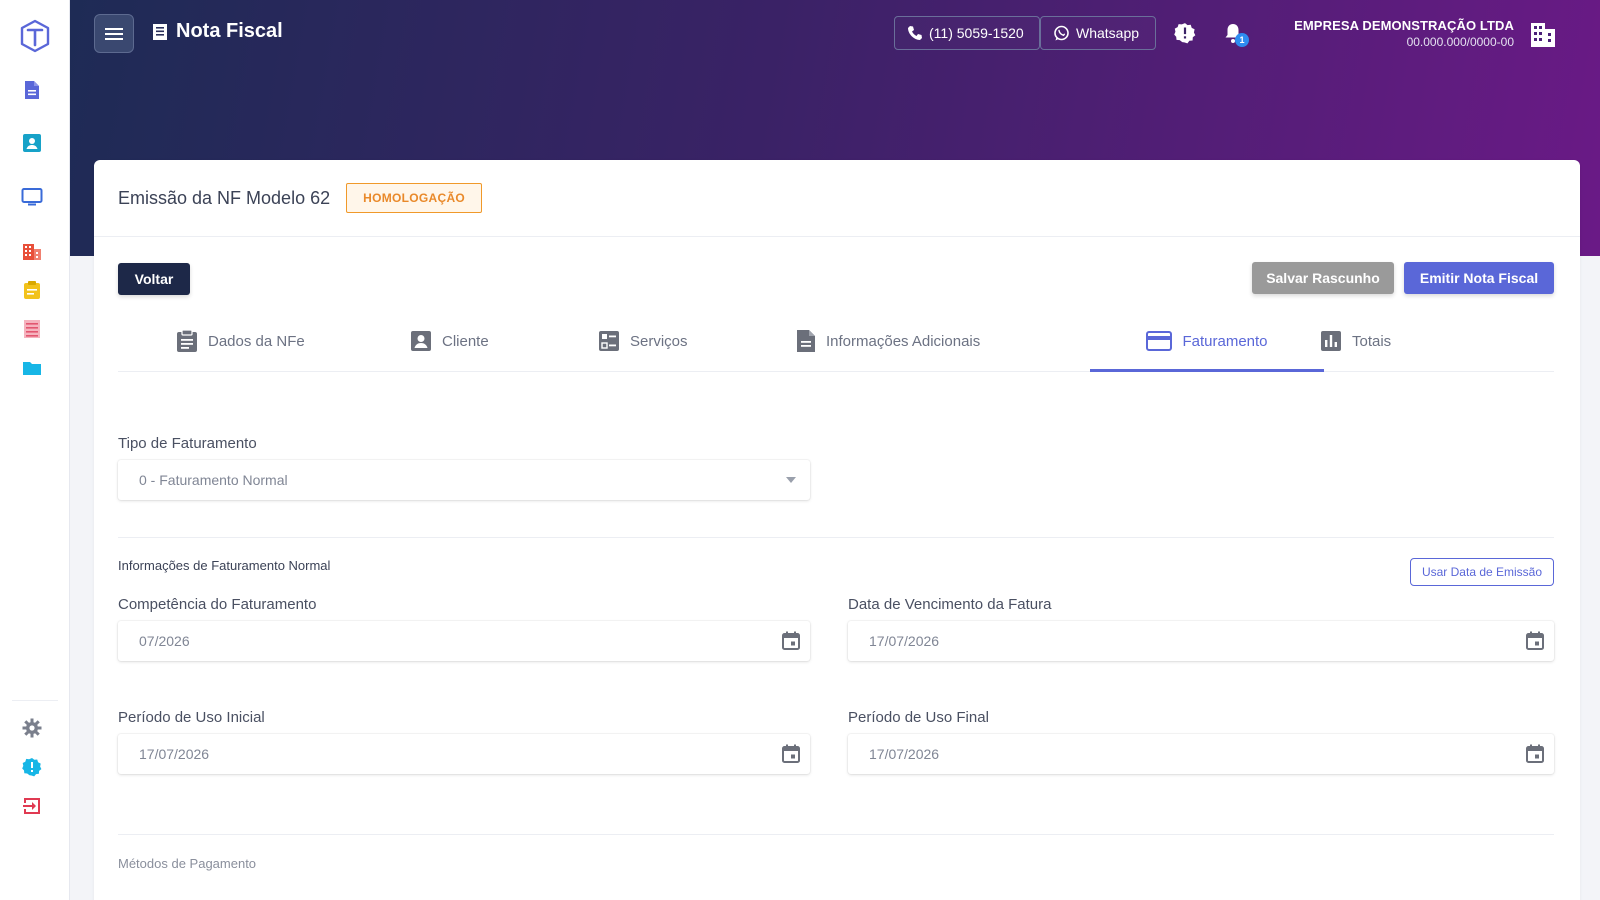 The height and width of the screenshot is (900, 1600). Describe the element at coordinates (464, 480) in the screenshot. I see `billing-type-select: 0 - Faturamento Normal` at that location.